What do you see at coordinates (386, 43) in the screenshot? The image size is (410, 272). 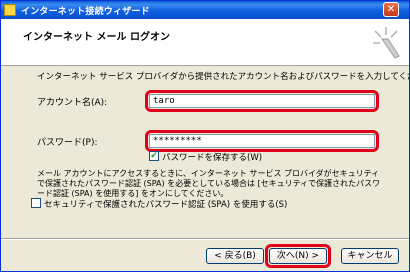 I see `wizard-sparkle-icon` at bounding box center [386, 43].